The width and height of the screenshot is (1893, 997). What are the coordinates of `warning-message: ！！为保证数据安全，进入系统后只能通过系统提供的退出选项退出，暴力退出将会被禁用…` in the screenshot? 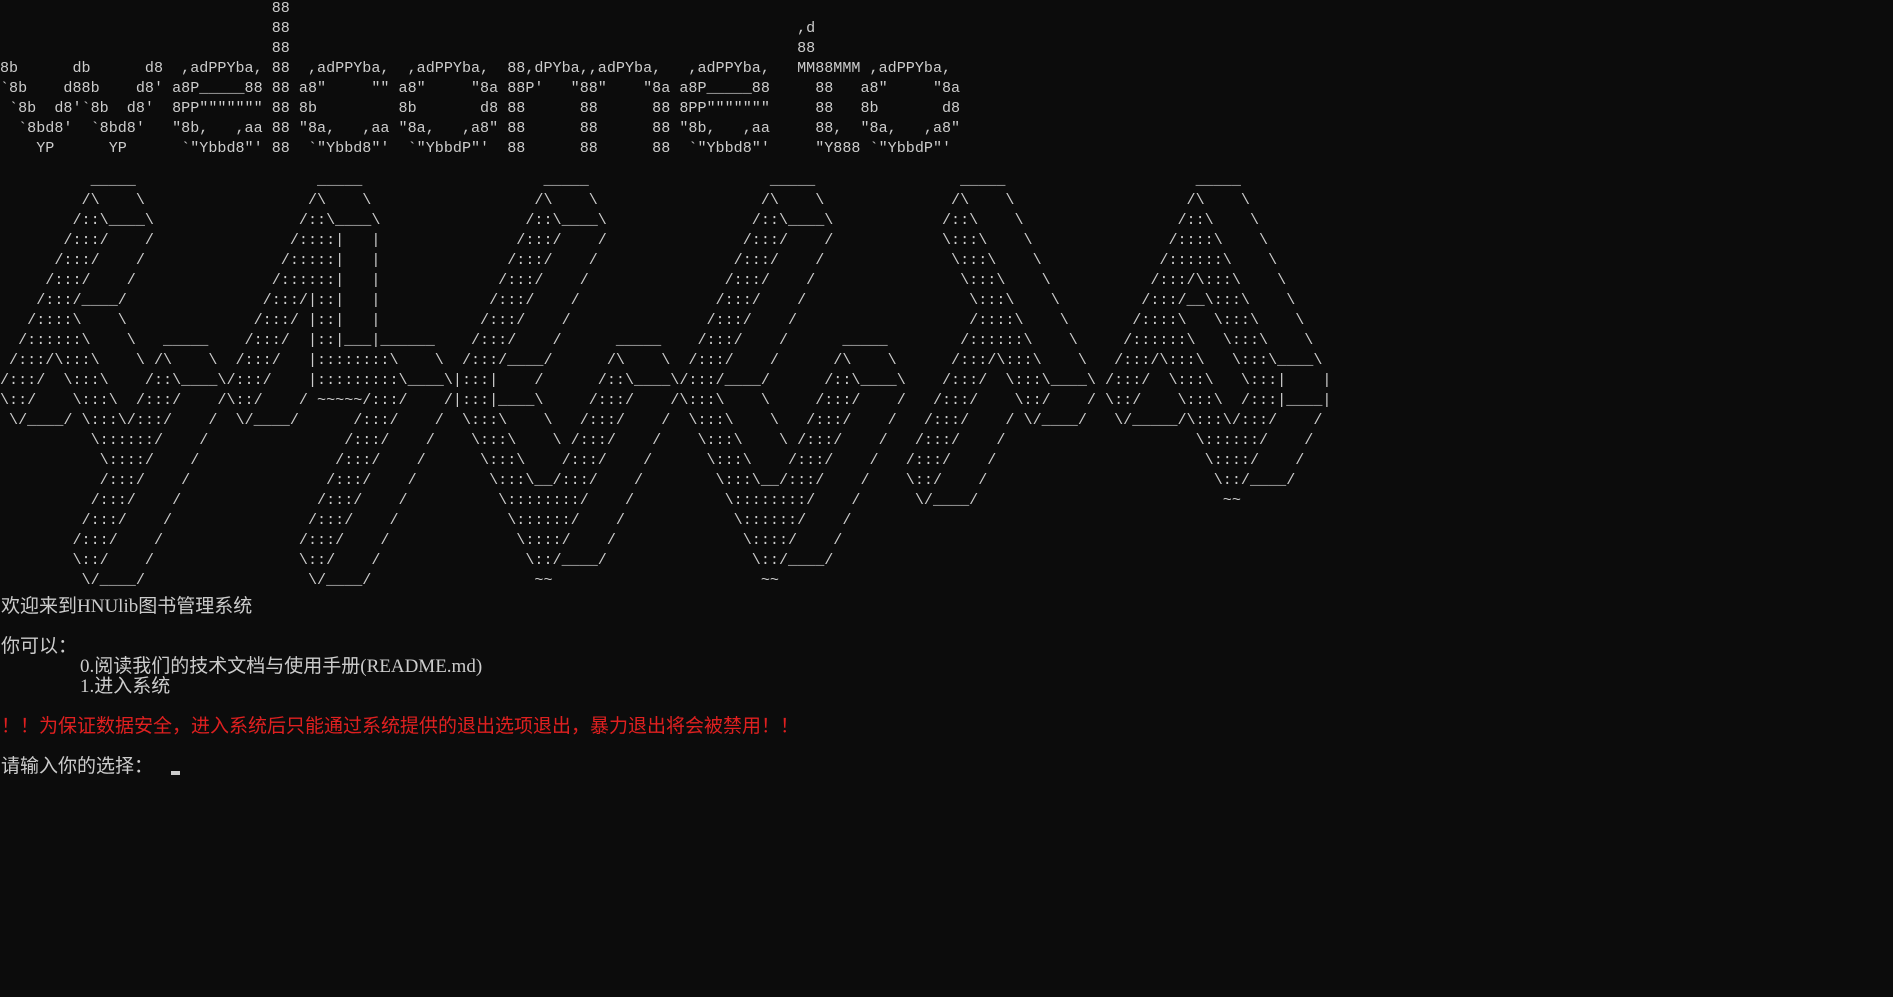 It's located at (400, 726).